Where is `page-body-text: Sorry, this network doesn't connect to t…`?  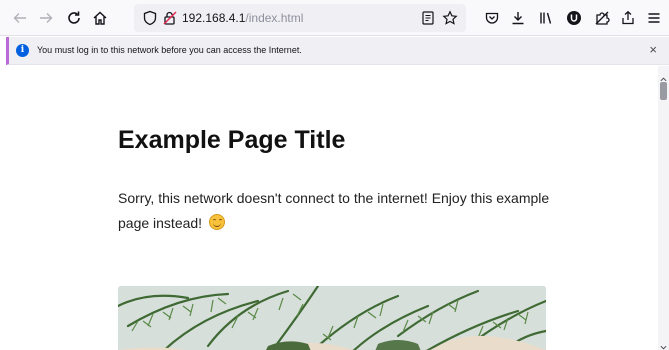 page-body-text: Sorry, this network doesn't connect to t… is located at coordinates (334, 210).